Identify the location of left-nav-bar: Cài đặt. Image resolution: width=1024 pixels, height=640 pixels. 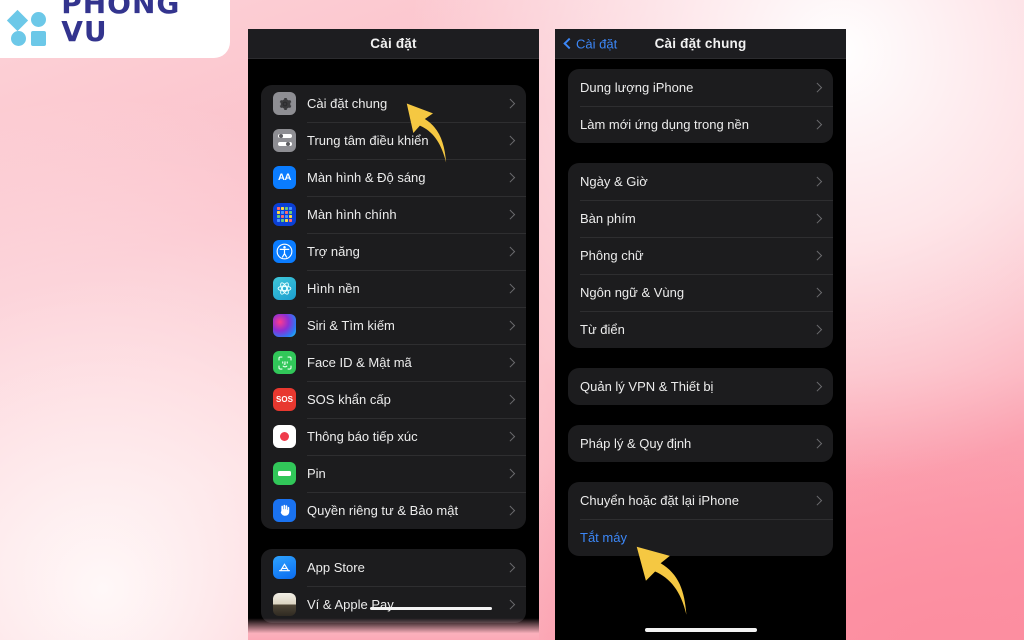
(393, 44).